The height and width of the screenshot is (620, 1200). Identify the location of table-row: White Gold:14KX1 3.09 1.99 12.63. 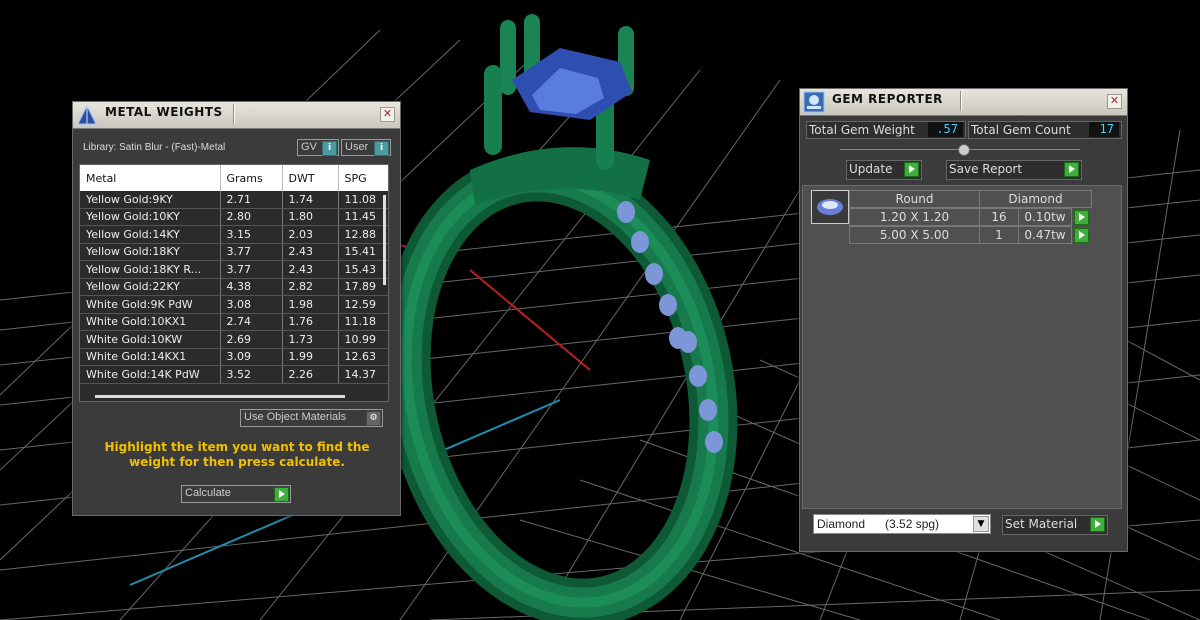
(234, 357).